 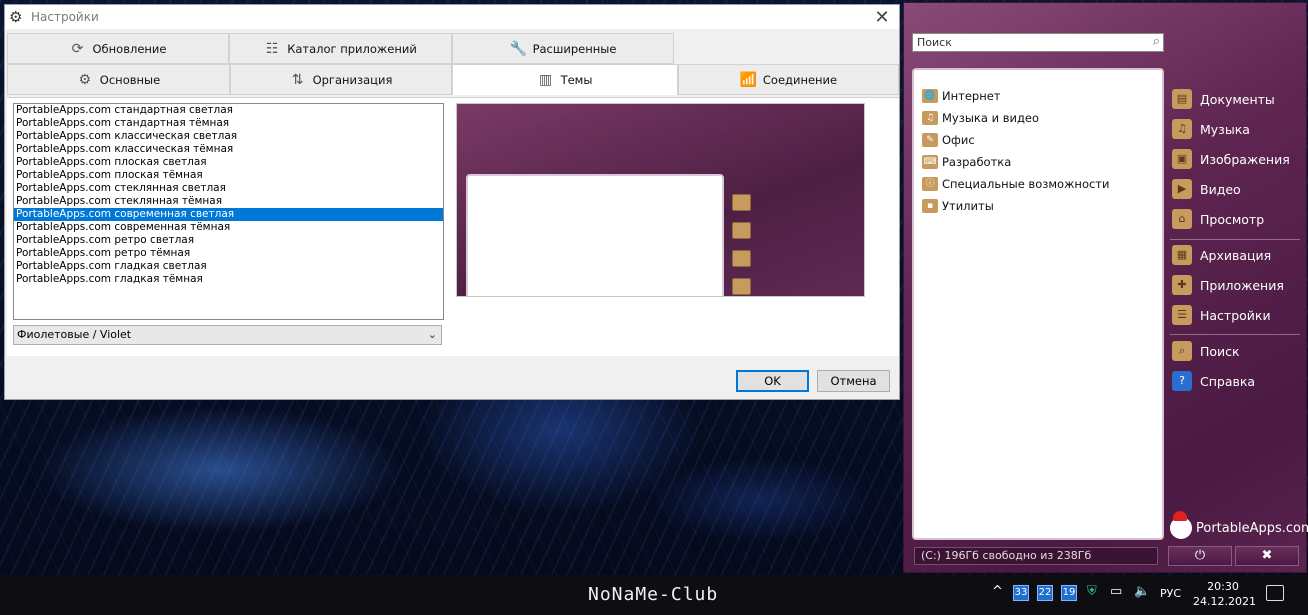 What do you see at coordinates (1156, 41) in the screenshot?
I see `search-icon: ⌕` at bounding box center [1156, 41].